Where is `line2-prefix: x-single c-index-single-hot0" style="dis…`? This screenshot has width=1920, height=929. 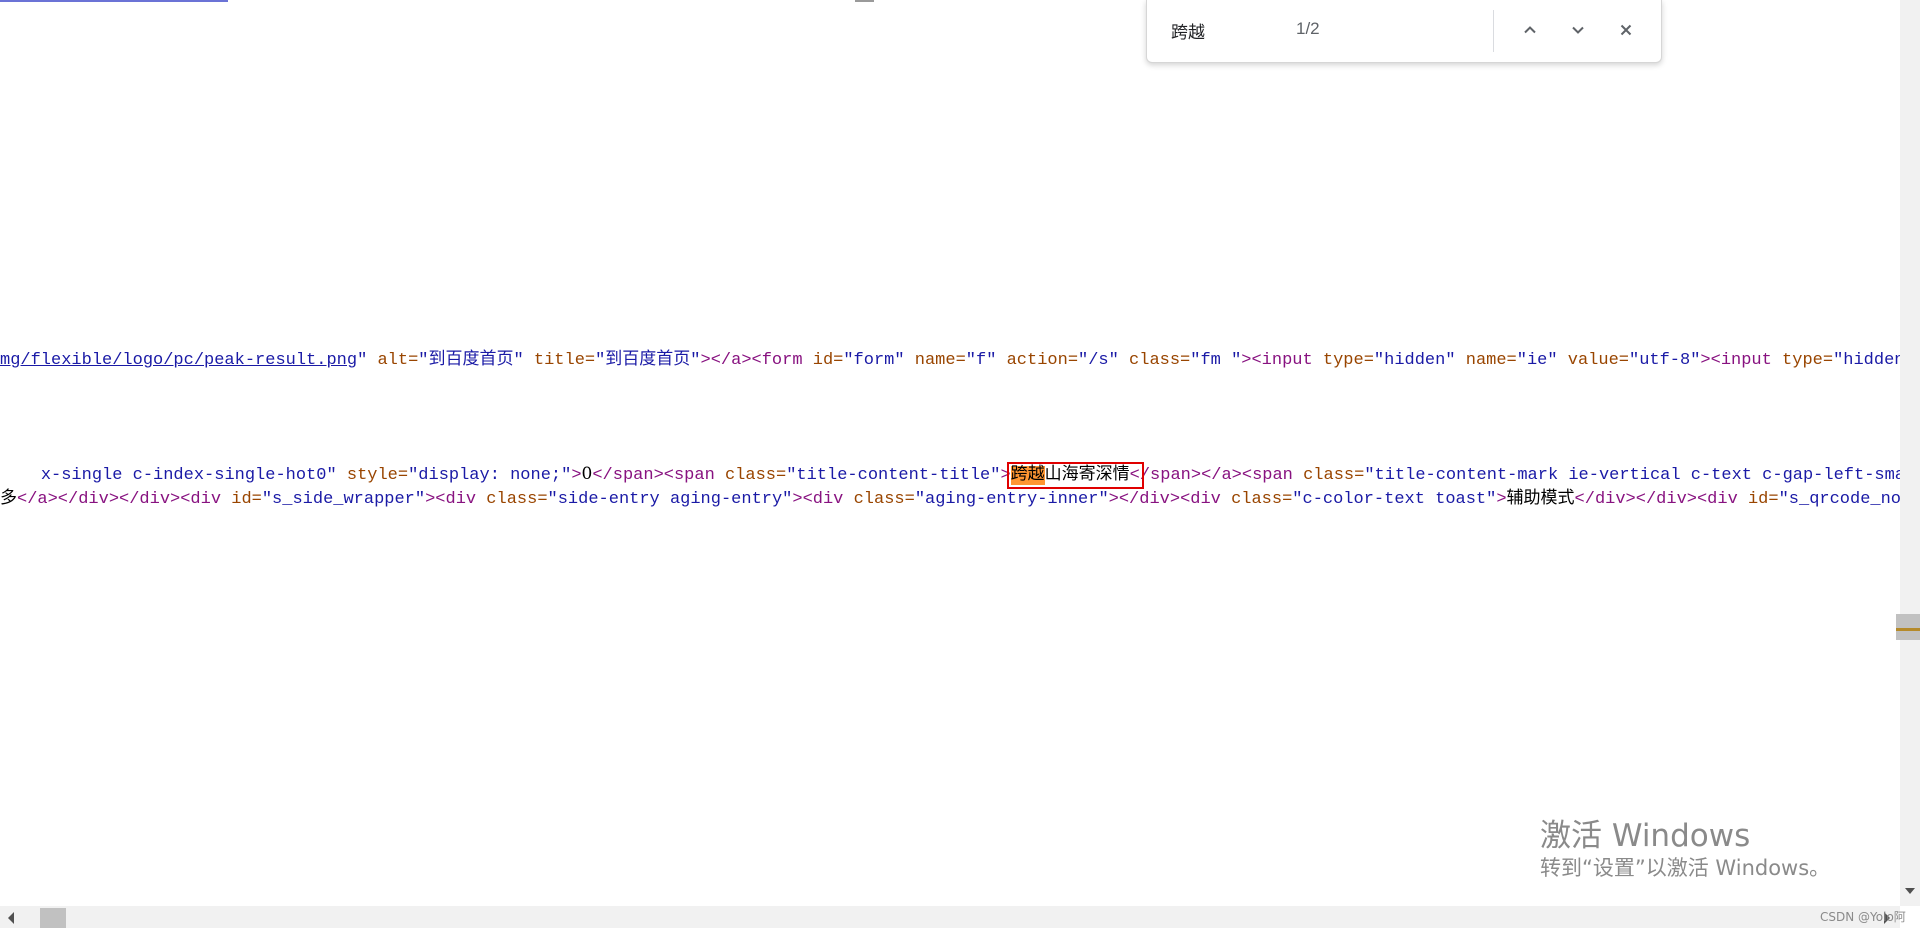
line2-prefix: x-single c-index-single-hot0" style="dis… is located at coordinates (520, 474).